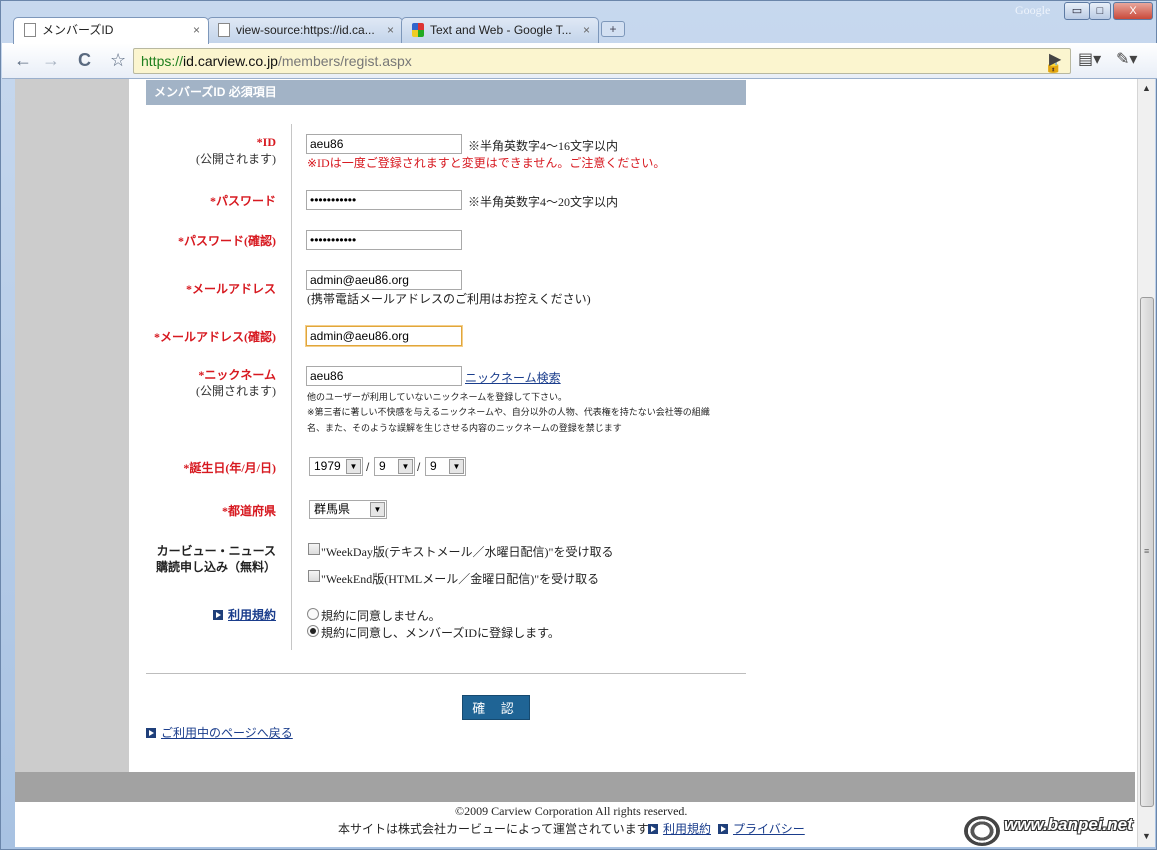 This screenshot has width=1157, height=850. I want to click on password-confirm-label: *パスワード(確認), so click(227, 241).